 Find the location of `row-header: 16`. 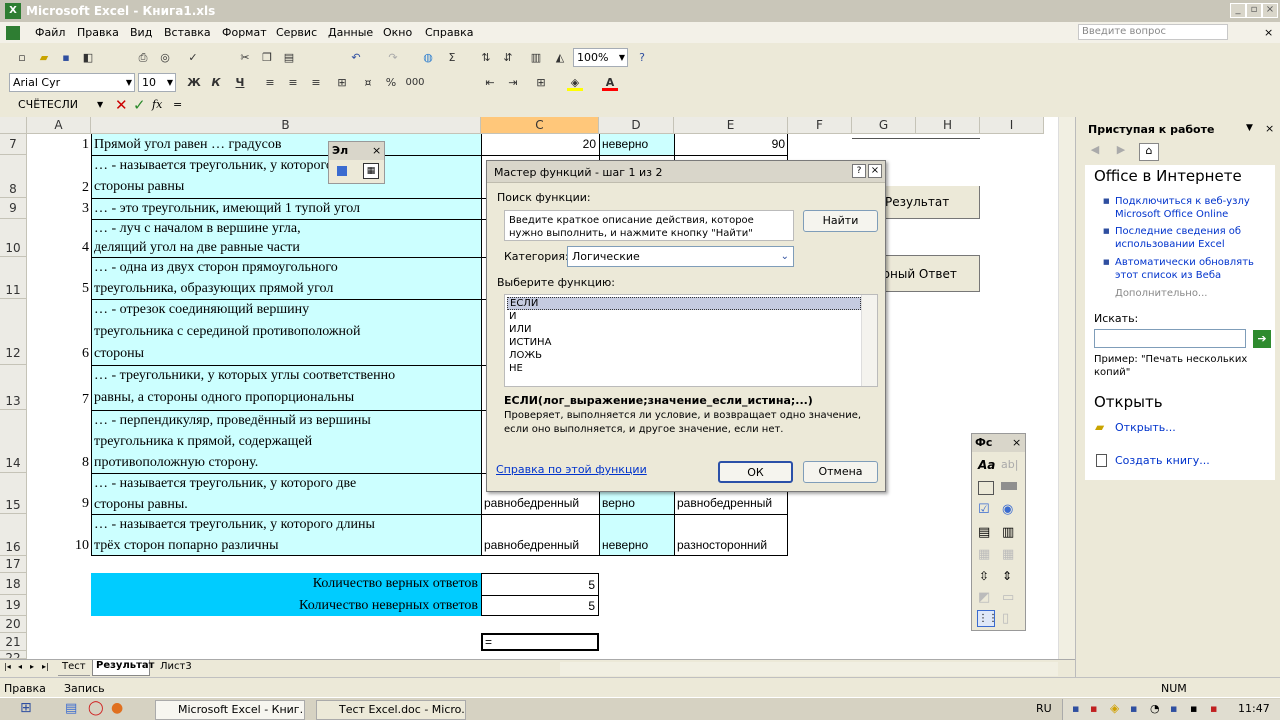

row-header: 16 is located at coordinates (13, 535).